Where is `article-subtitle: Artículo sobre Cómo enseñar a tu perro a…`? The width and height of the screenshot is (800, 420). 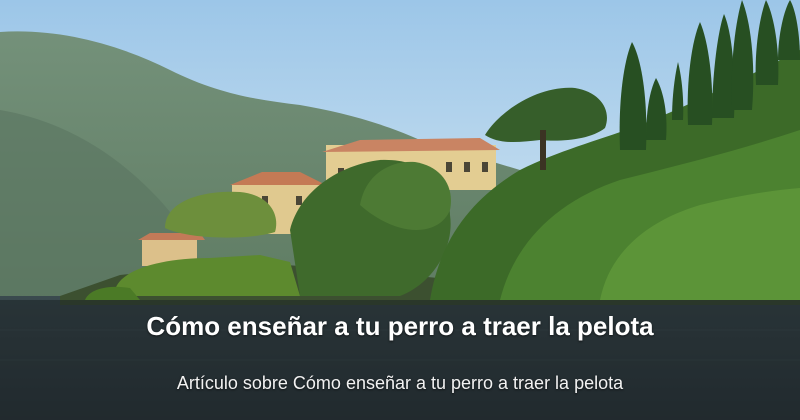 article-subtitle: Artículo sobre Cómo enseñar a tu perro a… is located at coordinates (400, 383).